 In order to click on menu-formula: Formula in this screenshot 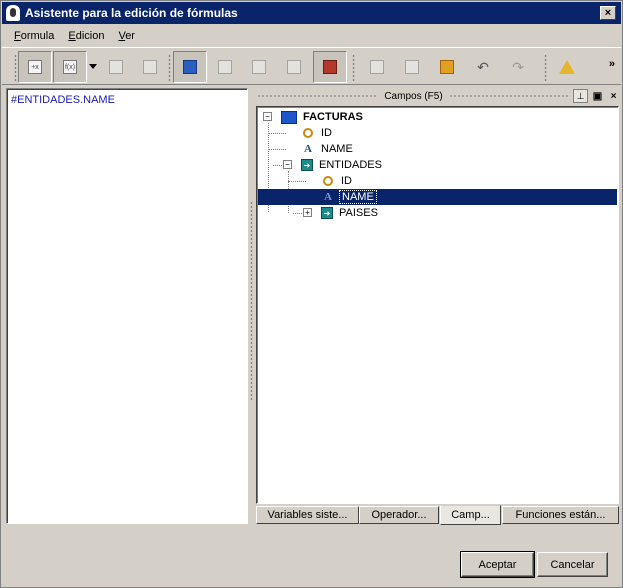, I will do `click(31, 36)`.